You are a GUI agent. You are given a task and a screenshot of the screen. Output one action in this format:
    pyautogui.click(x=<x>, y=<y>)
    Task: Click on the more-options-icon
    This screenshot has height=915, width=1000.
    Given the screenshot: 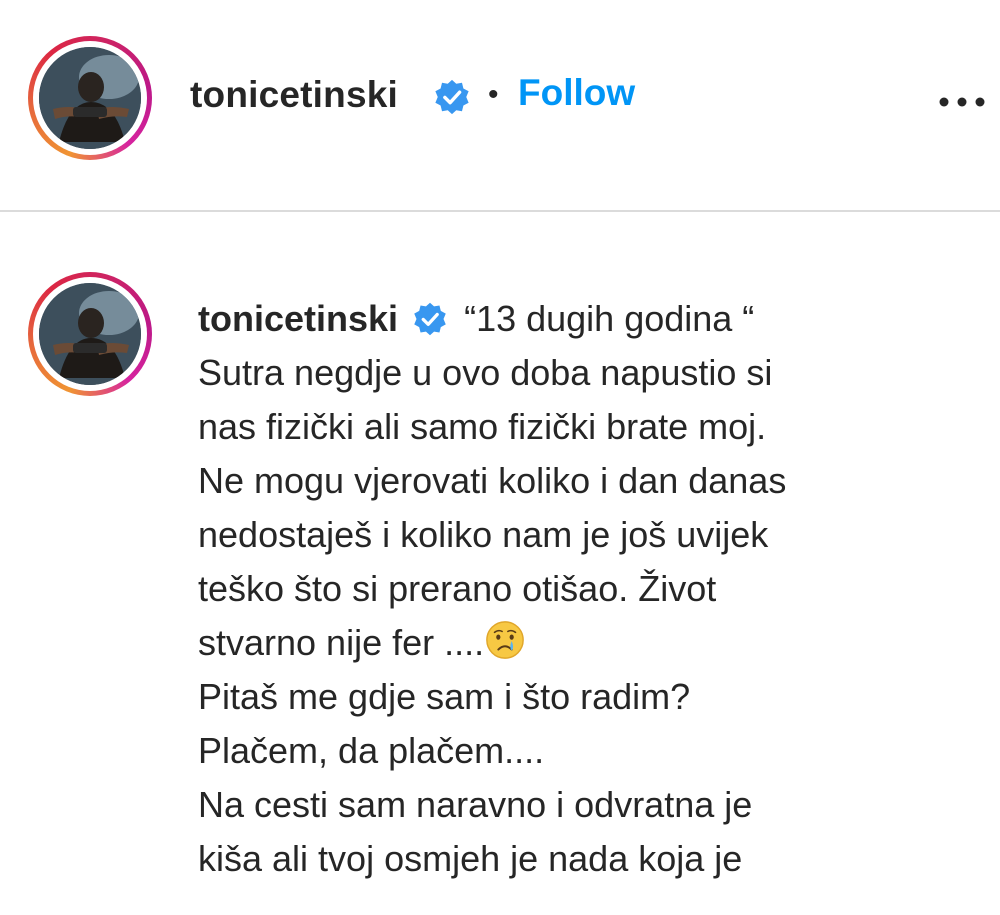 What is the action you would take?
    pyautogui.click(x=962, y=102)
    